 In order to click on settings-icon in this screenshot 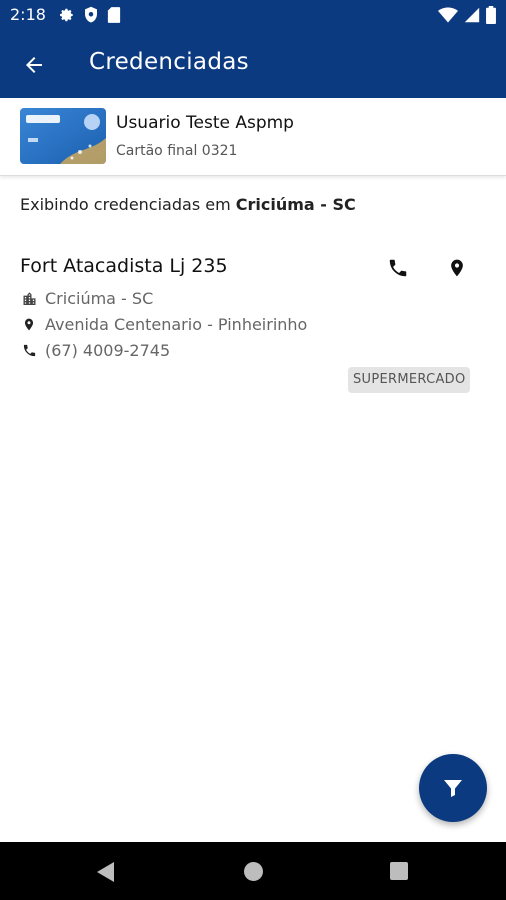, I will do `click(66, 15)`.